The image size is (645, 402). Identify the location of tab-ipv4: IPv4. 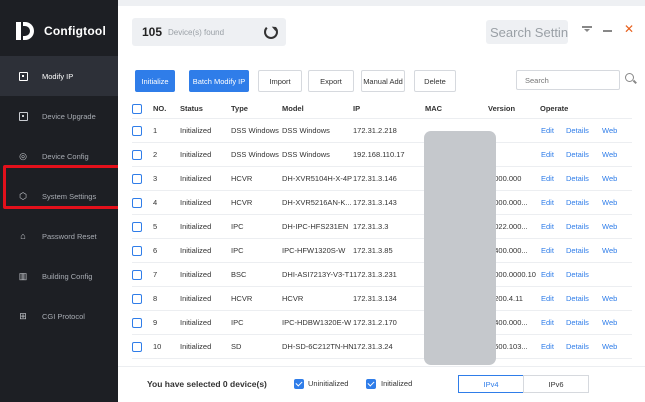
(491, 384).